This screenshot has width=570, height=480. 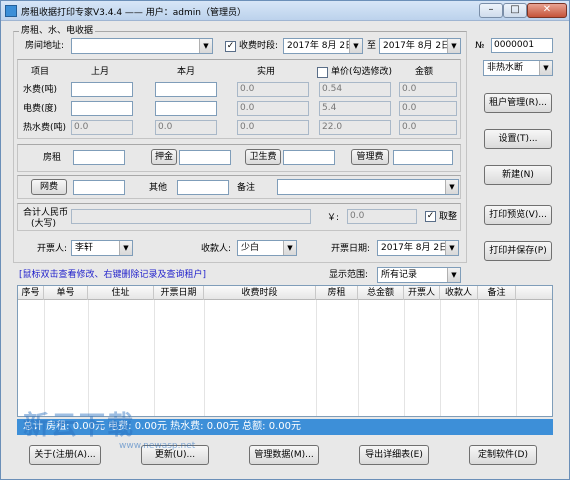 I want to click on print-save-button: 打印并保存(P), so click(x=518, y=251).